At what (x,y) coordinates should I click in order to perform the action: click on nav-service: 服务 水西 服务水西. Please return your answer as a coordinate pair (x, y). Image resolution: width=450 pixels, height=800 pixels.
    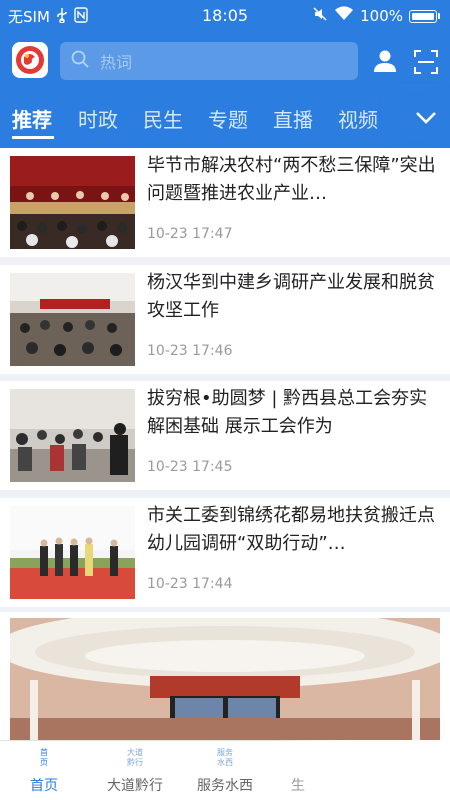
    Looking at the image, I should click on (225, 770).